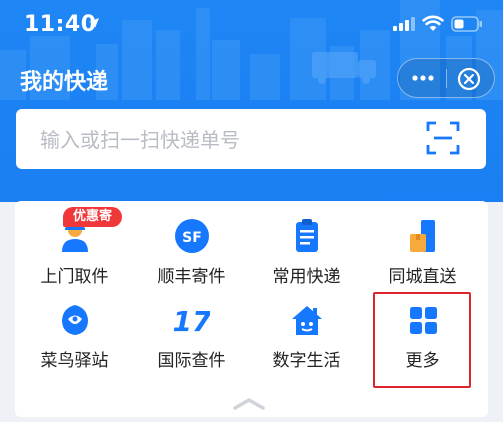 Image resolution: width=503 pixels, height=422 pixels. I want to click on page-title: 我的快递, so click(64, 82).